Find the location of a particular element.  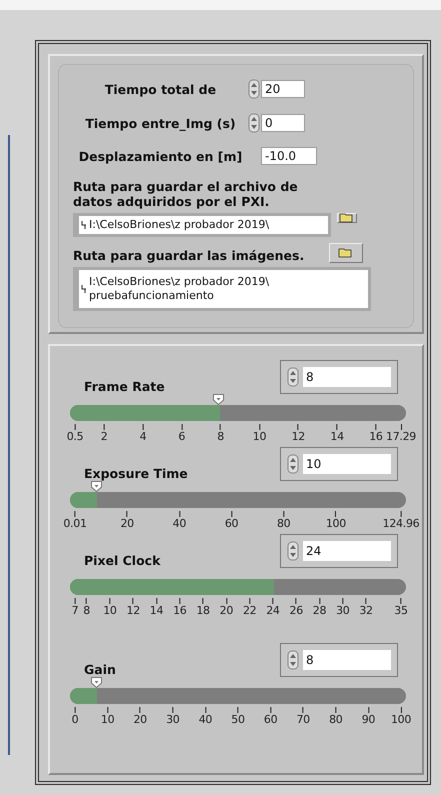

tick-label: 6 is located at coordinates (182, 436).